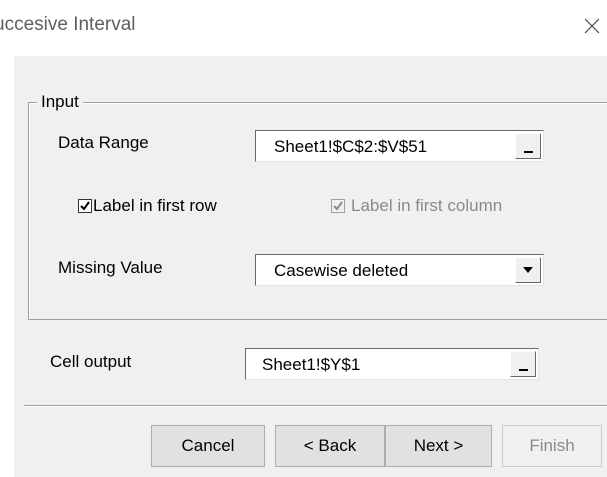  Describe the element at coordinates (68, 24) in the screenshot. I see `window-title: uccesive Interval` at that location.